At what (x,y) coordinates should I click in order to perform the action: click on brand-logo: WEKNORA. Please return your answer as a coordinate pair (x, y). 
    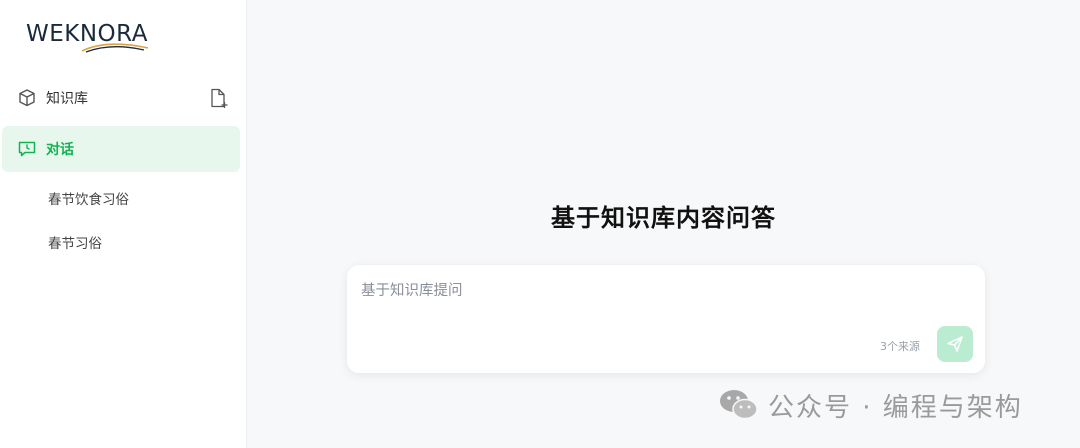
    Looking at the image, I should click on (91, 38).